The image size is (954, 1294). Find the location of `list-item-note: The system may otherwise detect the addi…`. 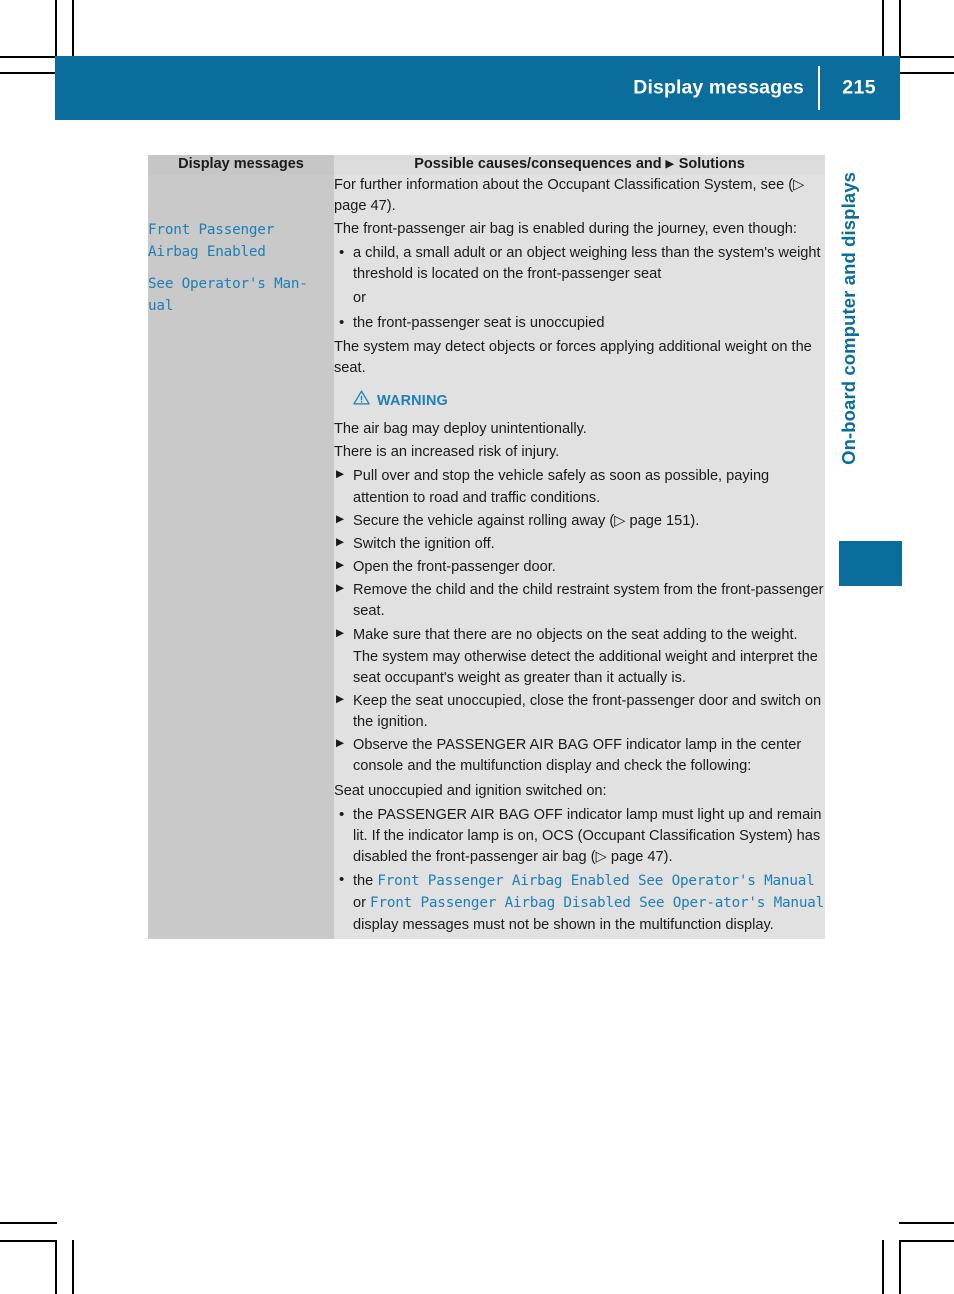

list-item-note: The system may otherwise detect the addi… is located at coordinates (585, 667).